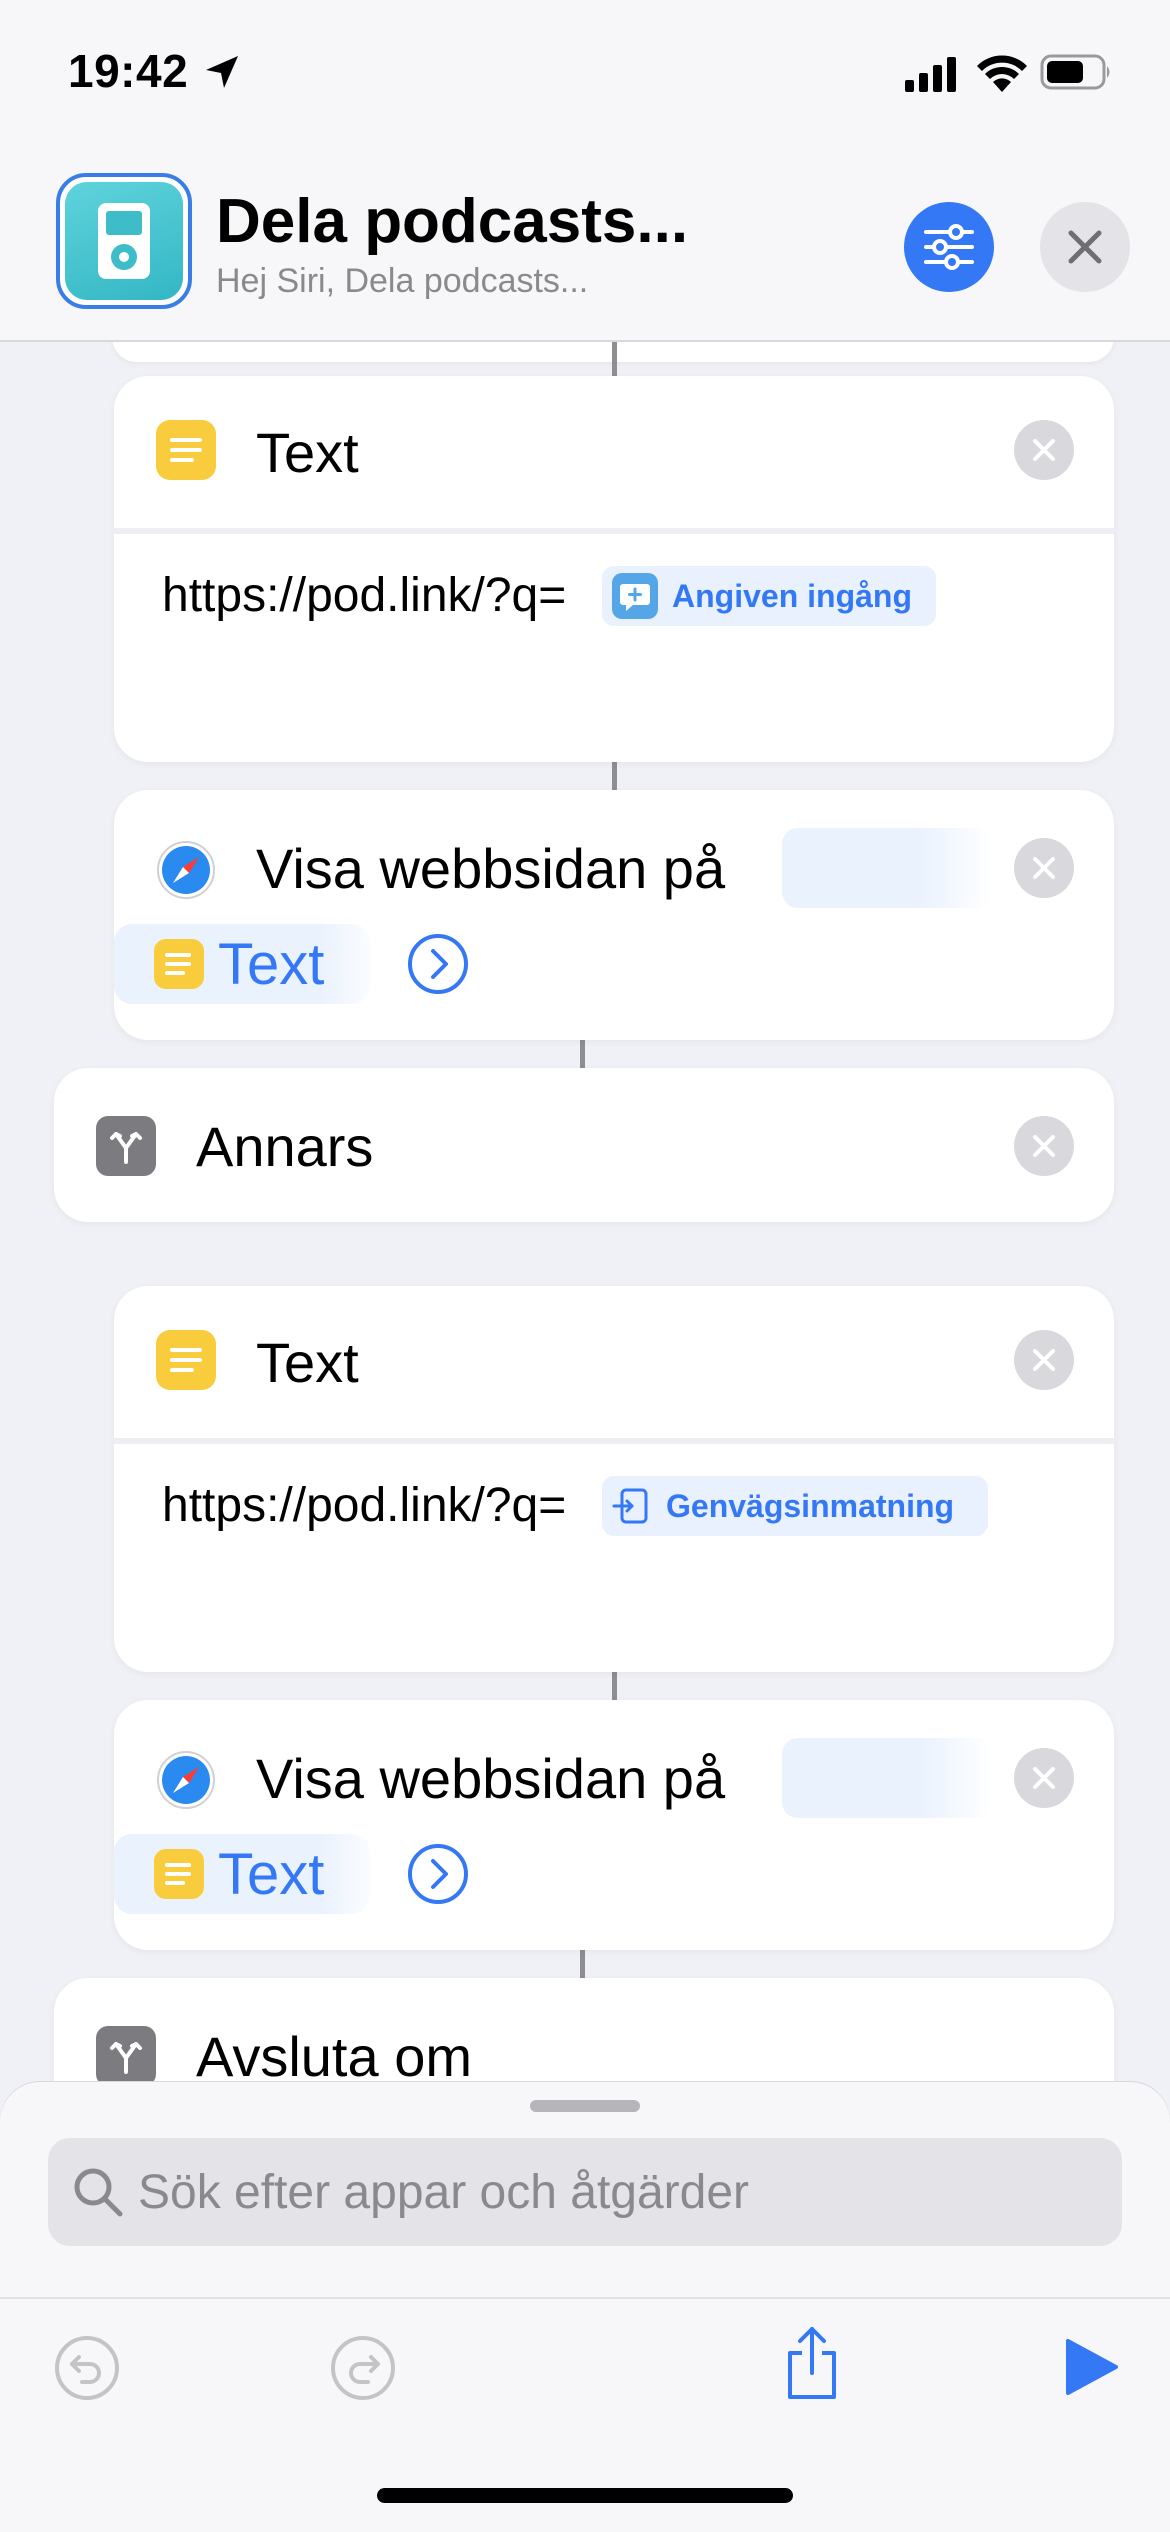 The width and height of the screenshot is (1170, 2532). What do you see at coordinates (285, 1146) in the screenshot?
I see `action-title: Annars` at bounding box center [285, 1146].